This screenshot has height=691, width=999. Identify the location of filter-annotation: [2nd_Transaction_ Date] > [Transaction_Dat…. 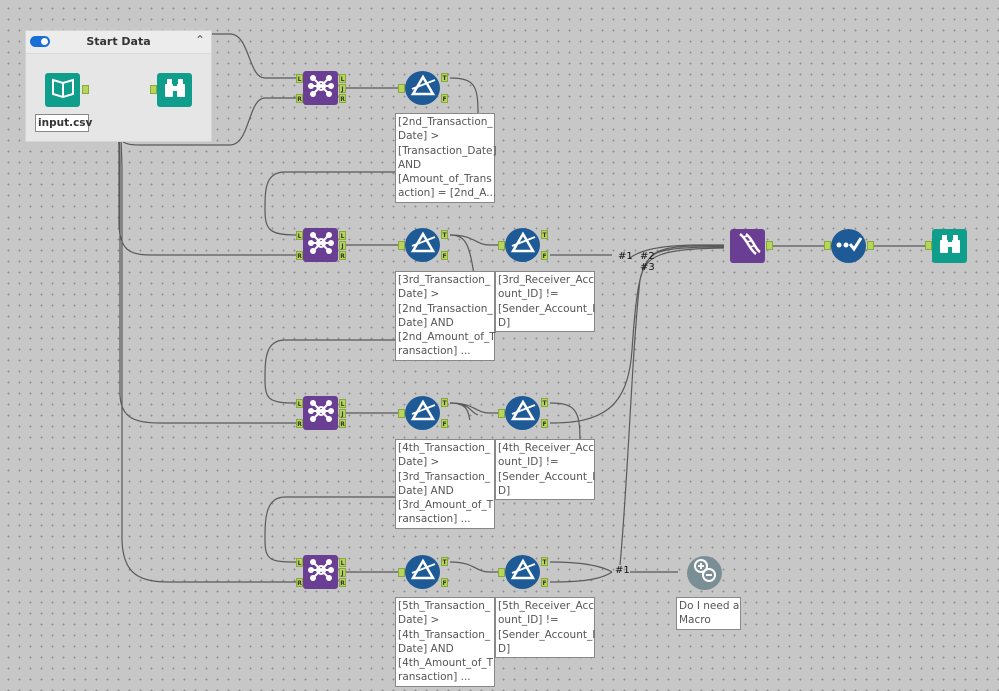
(446, 158).